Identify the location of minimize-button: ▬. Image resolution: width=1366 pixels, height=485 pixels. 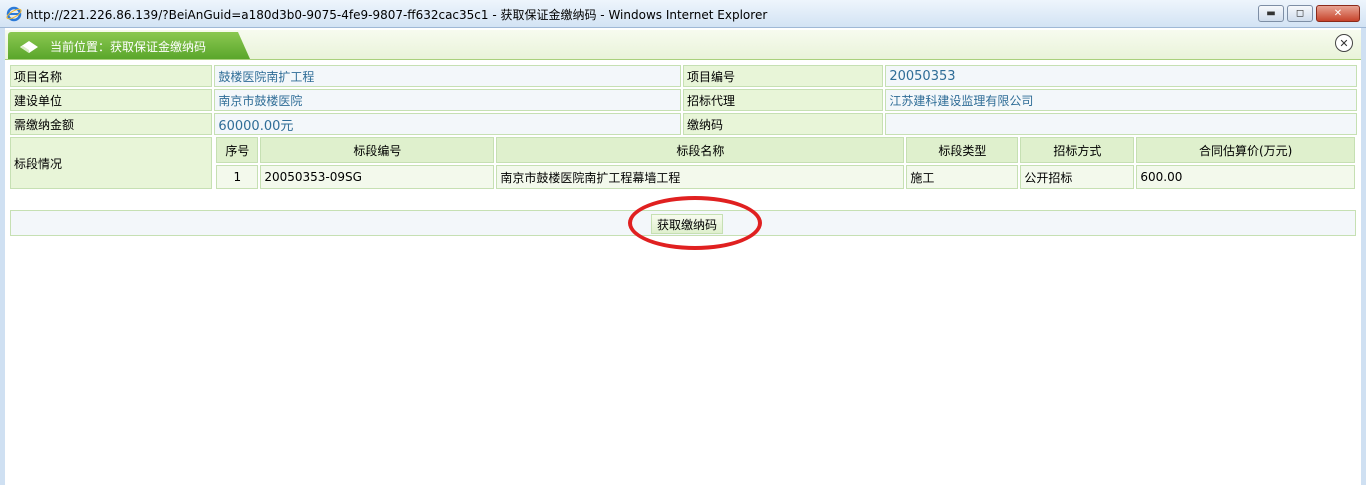
(1271, 13).